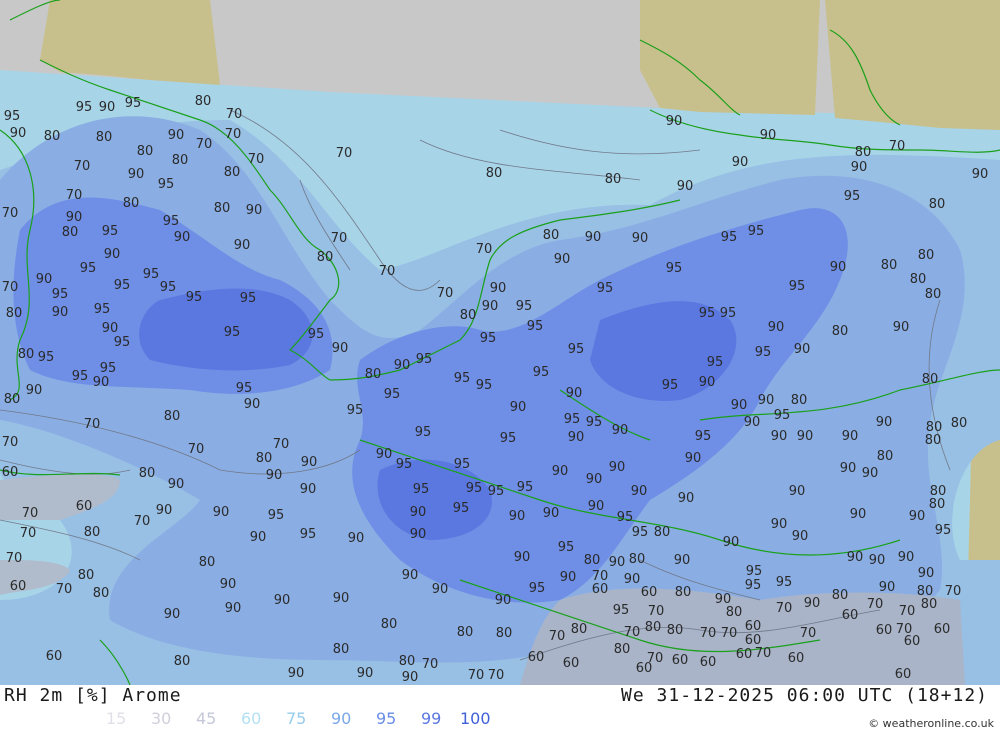 Image resolution: width=1000 pixels, height=733 pixels. What do you see at coordinates (341, 718) in the screenshot?
I see `legend-item-90: 90` at bounding box center [341, 718].